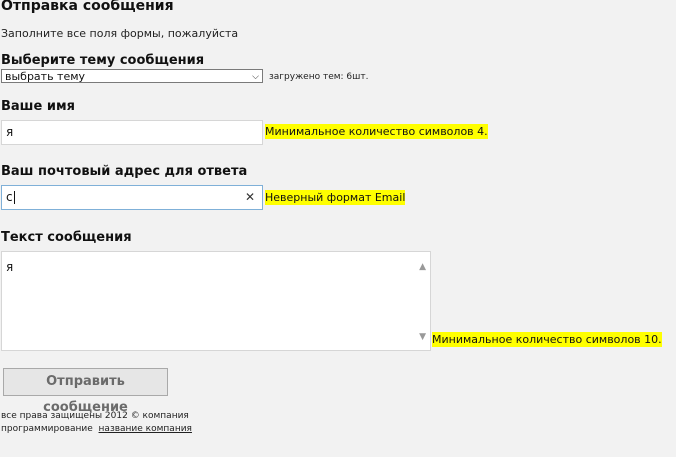  What do you see at coordinates (103, 60) in the screenshot?
I see `topic-label: Выберите тему сообщения` at bounding box center [103, 60].